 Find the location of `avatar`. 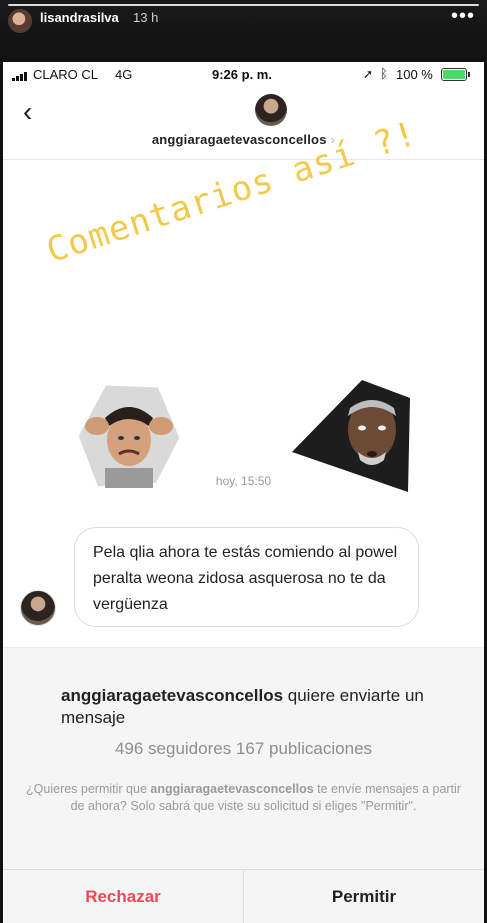

avatar is located at coordinates (271, 110).